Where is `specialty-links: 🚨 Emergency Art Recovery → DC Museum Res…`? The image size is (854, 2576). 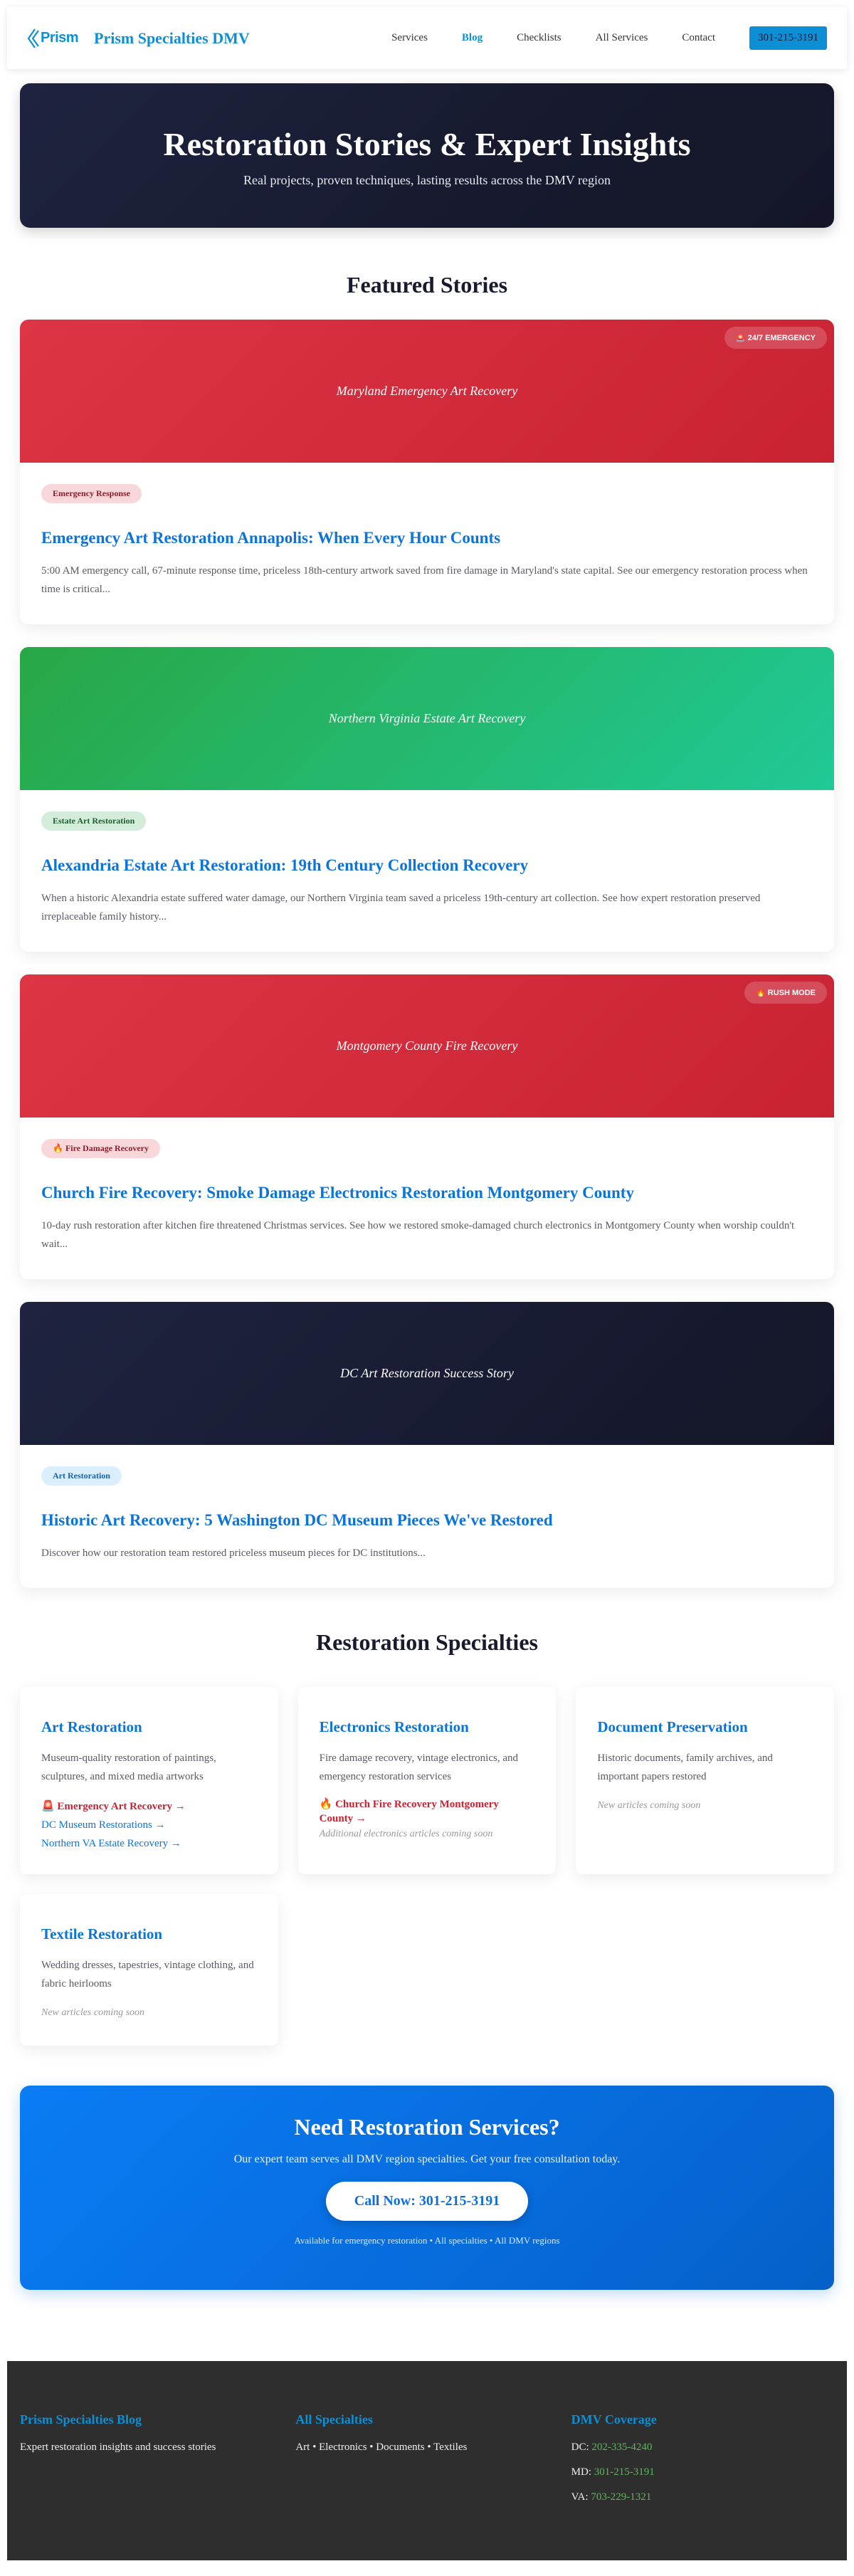
specialty-links: 🚨 Emergency Art Recovery → DC Museum Res… is located at coordinates (149, 1825).